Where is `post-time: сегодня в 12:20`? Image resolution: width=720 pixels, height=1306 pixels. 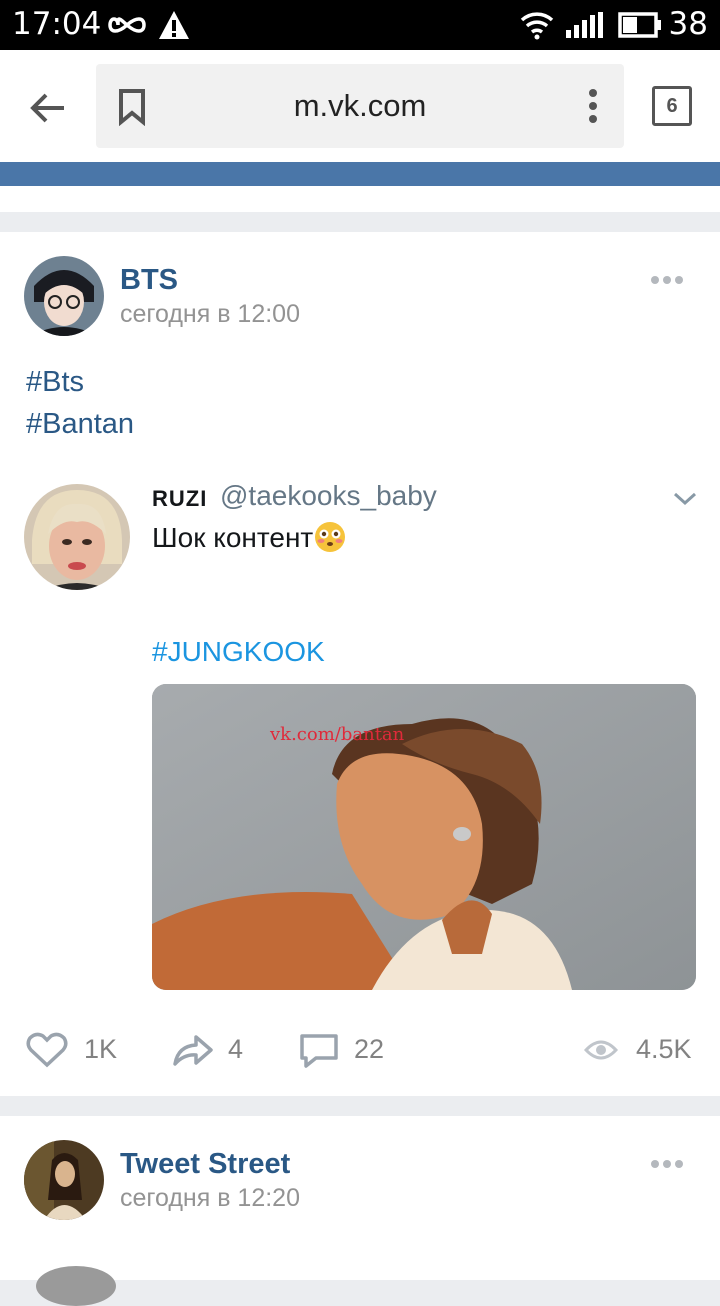
post-time: сегодня в 12:20 is located at coordinates (210, 1198).